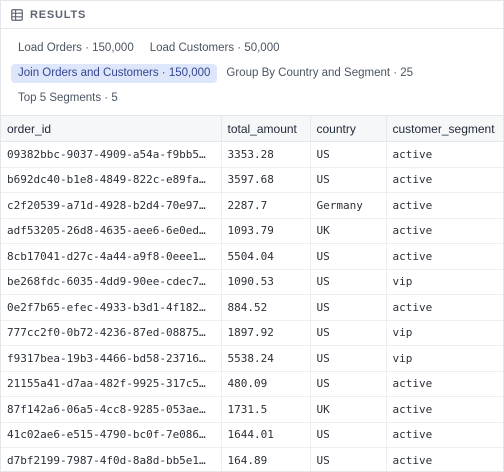 The image size is (504, 472). Describe the element at coordinates (266, 180) in the screenshot. I see `table-cell: 3597.68` at that location.